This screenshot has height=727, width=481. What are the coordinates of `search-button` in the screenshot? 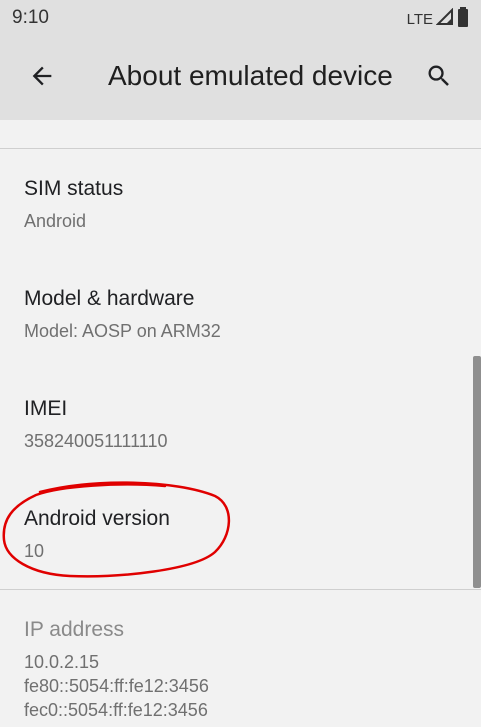 It's located at (439, 78).